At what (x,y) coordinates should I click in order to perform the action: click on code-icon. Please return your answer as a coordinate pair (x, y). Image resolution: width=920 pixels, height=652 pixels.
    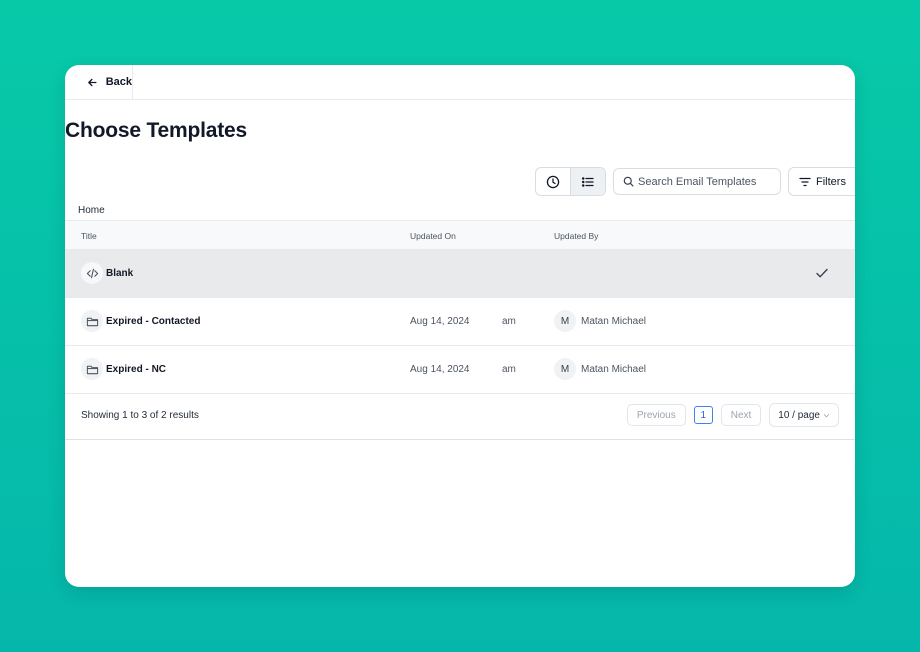
    Looking at the image, I should click on (92, 273).